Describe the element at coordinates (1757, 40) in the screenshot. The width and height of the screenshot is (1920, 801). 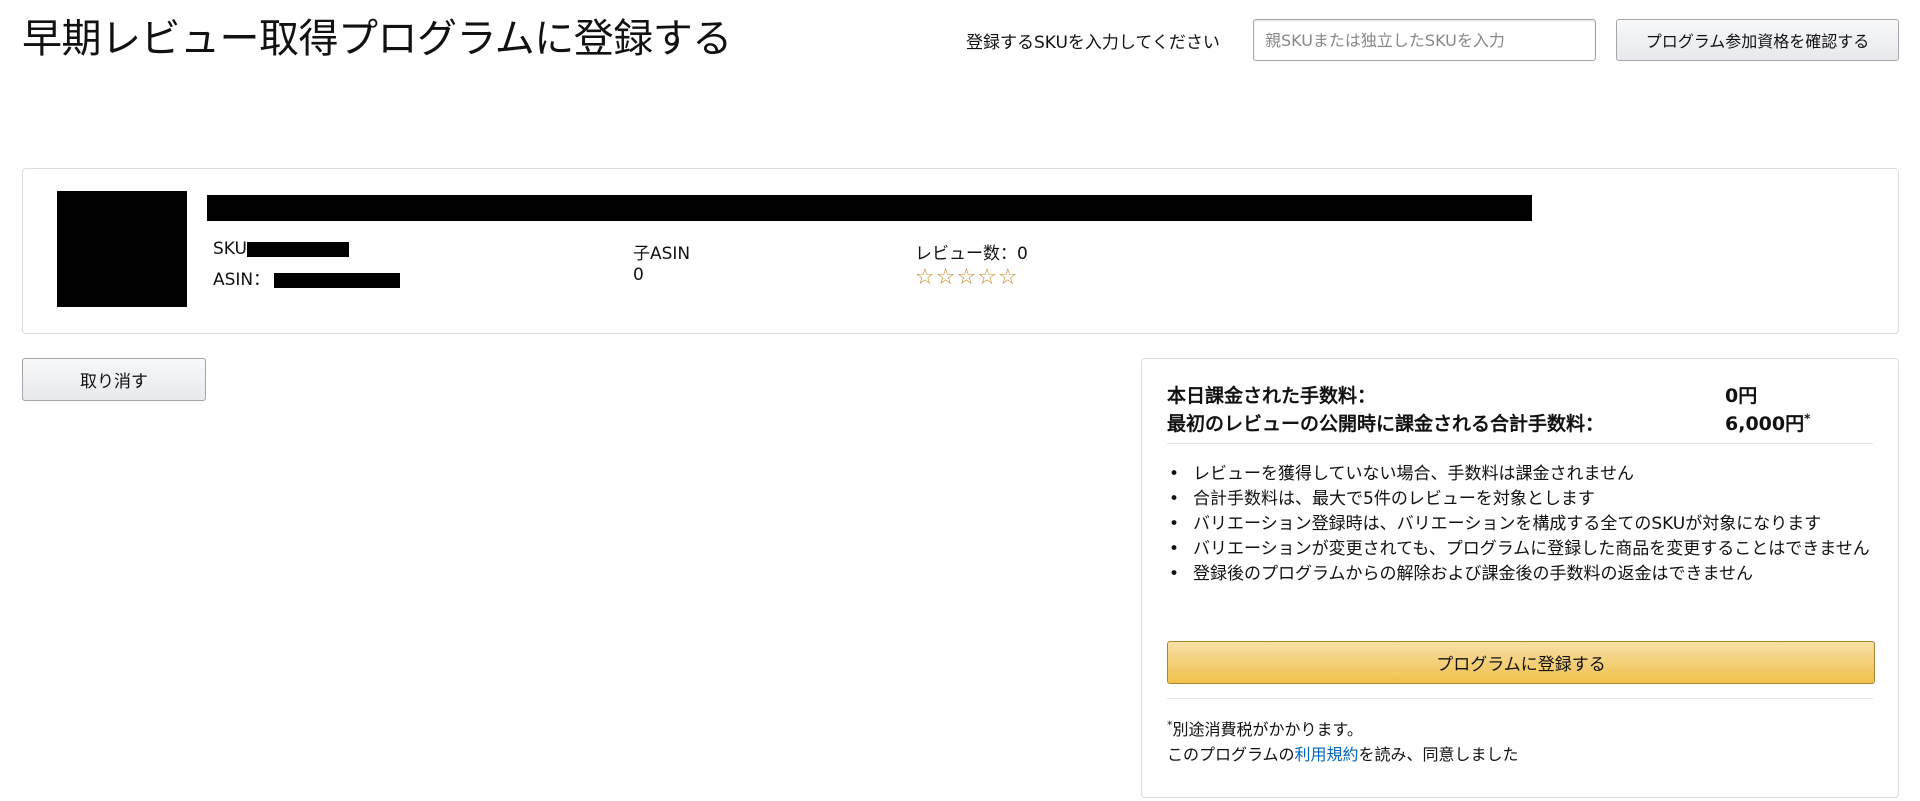
I see `check-eligibility-button: プログラム参加資格を確認する` at that location.